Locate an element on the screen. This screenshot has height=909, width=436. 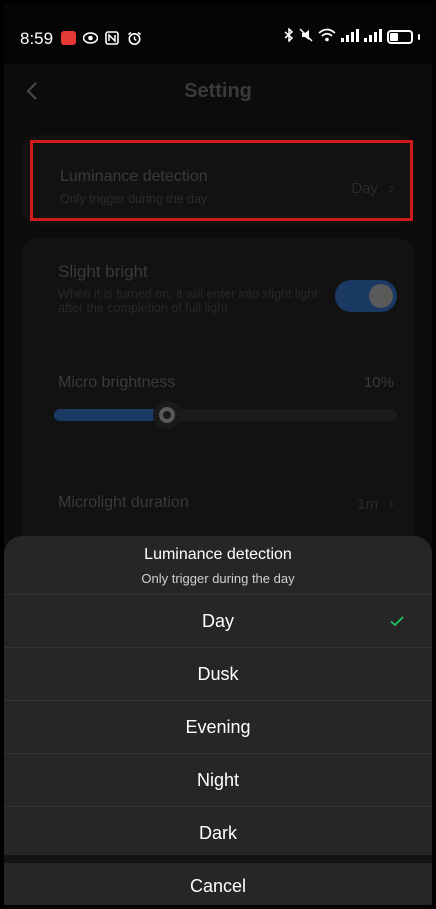
record-icon is located at coordinates (68, 38).